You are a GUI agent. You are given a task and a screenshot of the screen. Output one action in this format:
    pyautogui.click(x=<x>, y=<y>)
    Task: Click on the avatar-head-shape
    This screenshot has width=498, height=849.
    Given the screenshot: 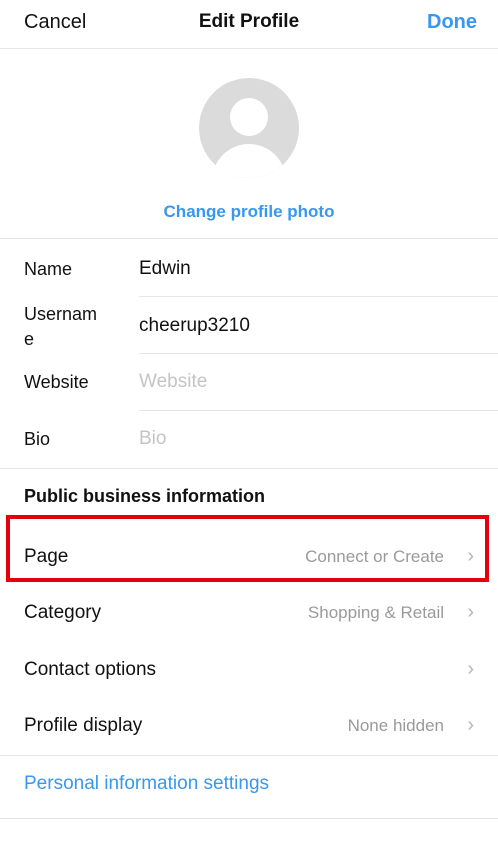 What is the action you would take?
    pyautogui.click(x=249, y=117)
    